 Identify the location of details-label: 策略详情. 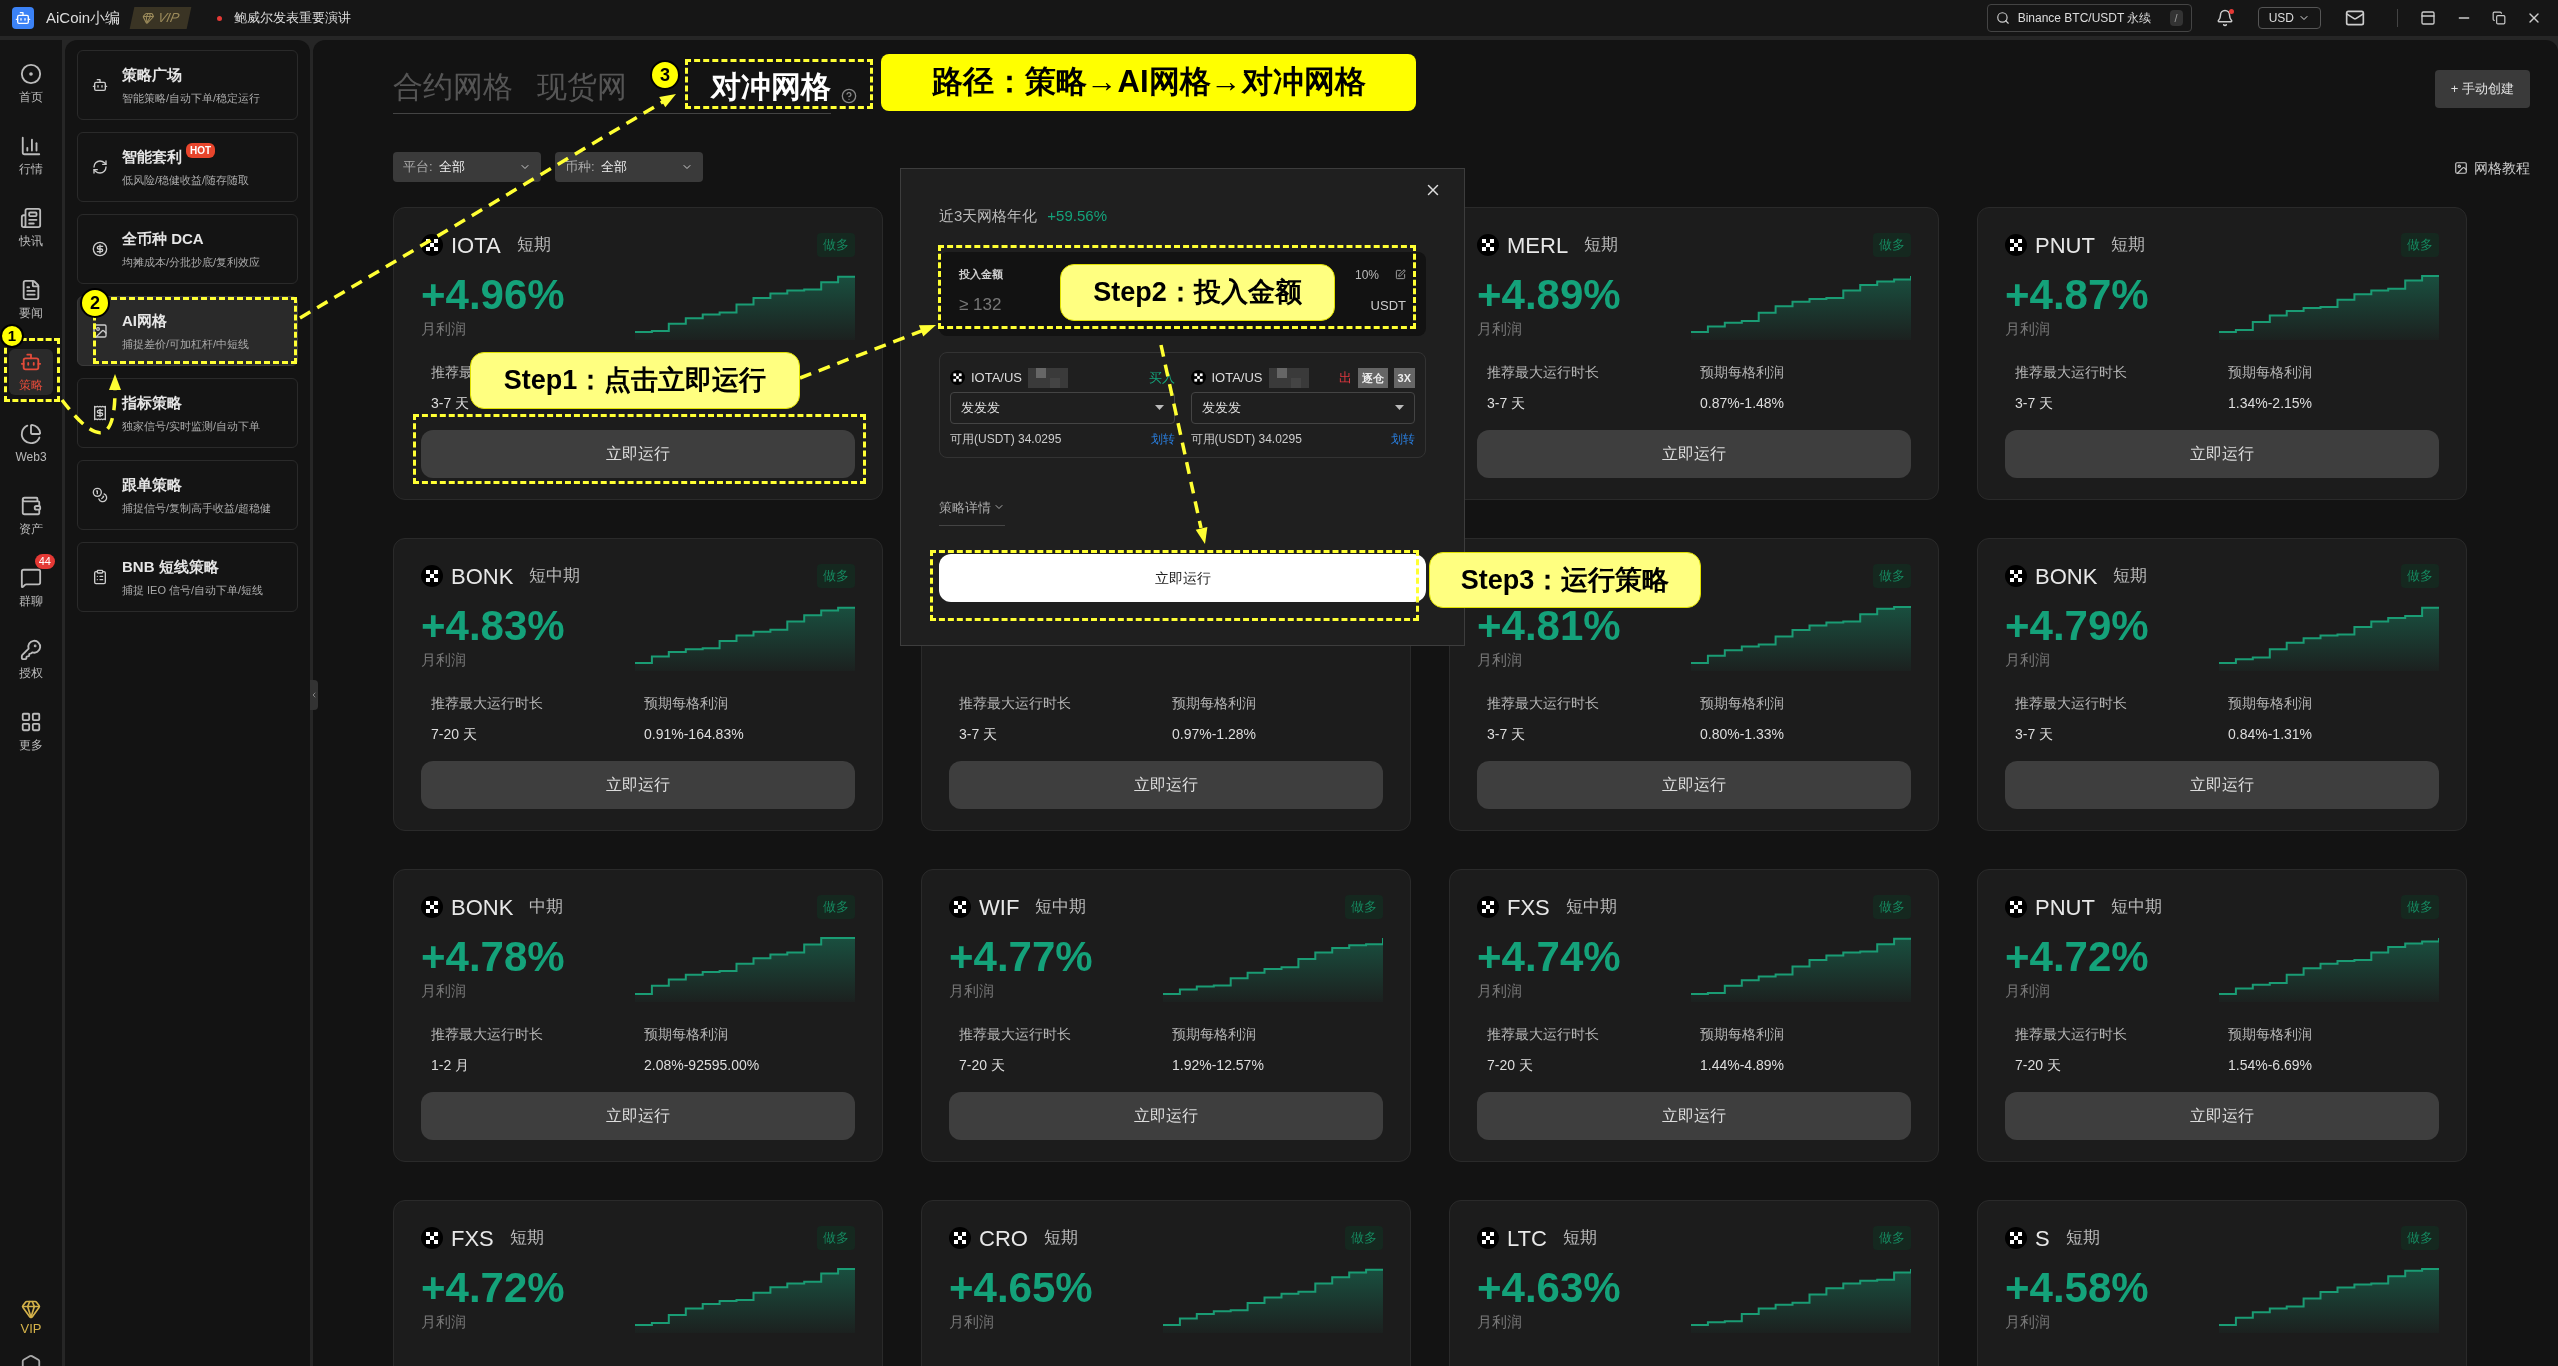
(965, 507).